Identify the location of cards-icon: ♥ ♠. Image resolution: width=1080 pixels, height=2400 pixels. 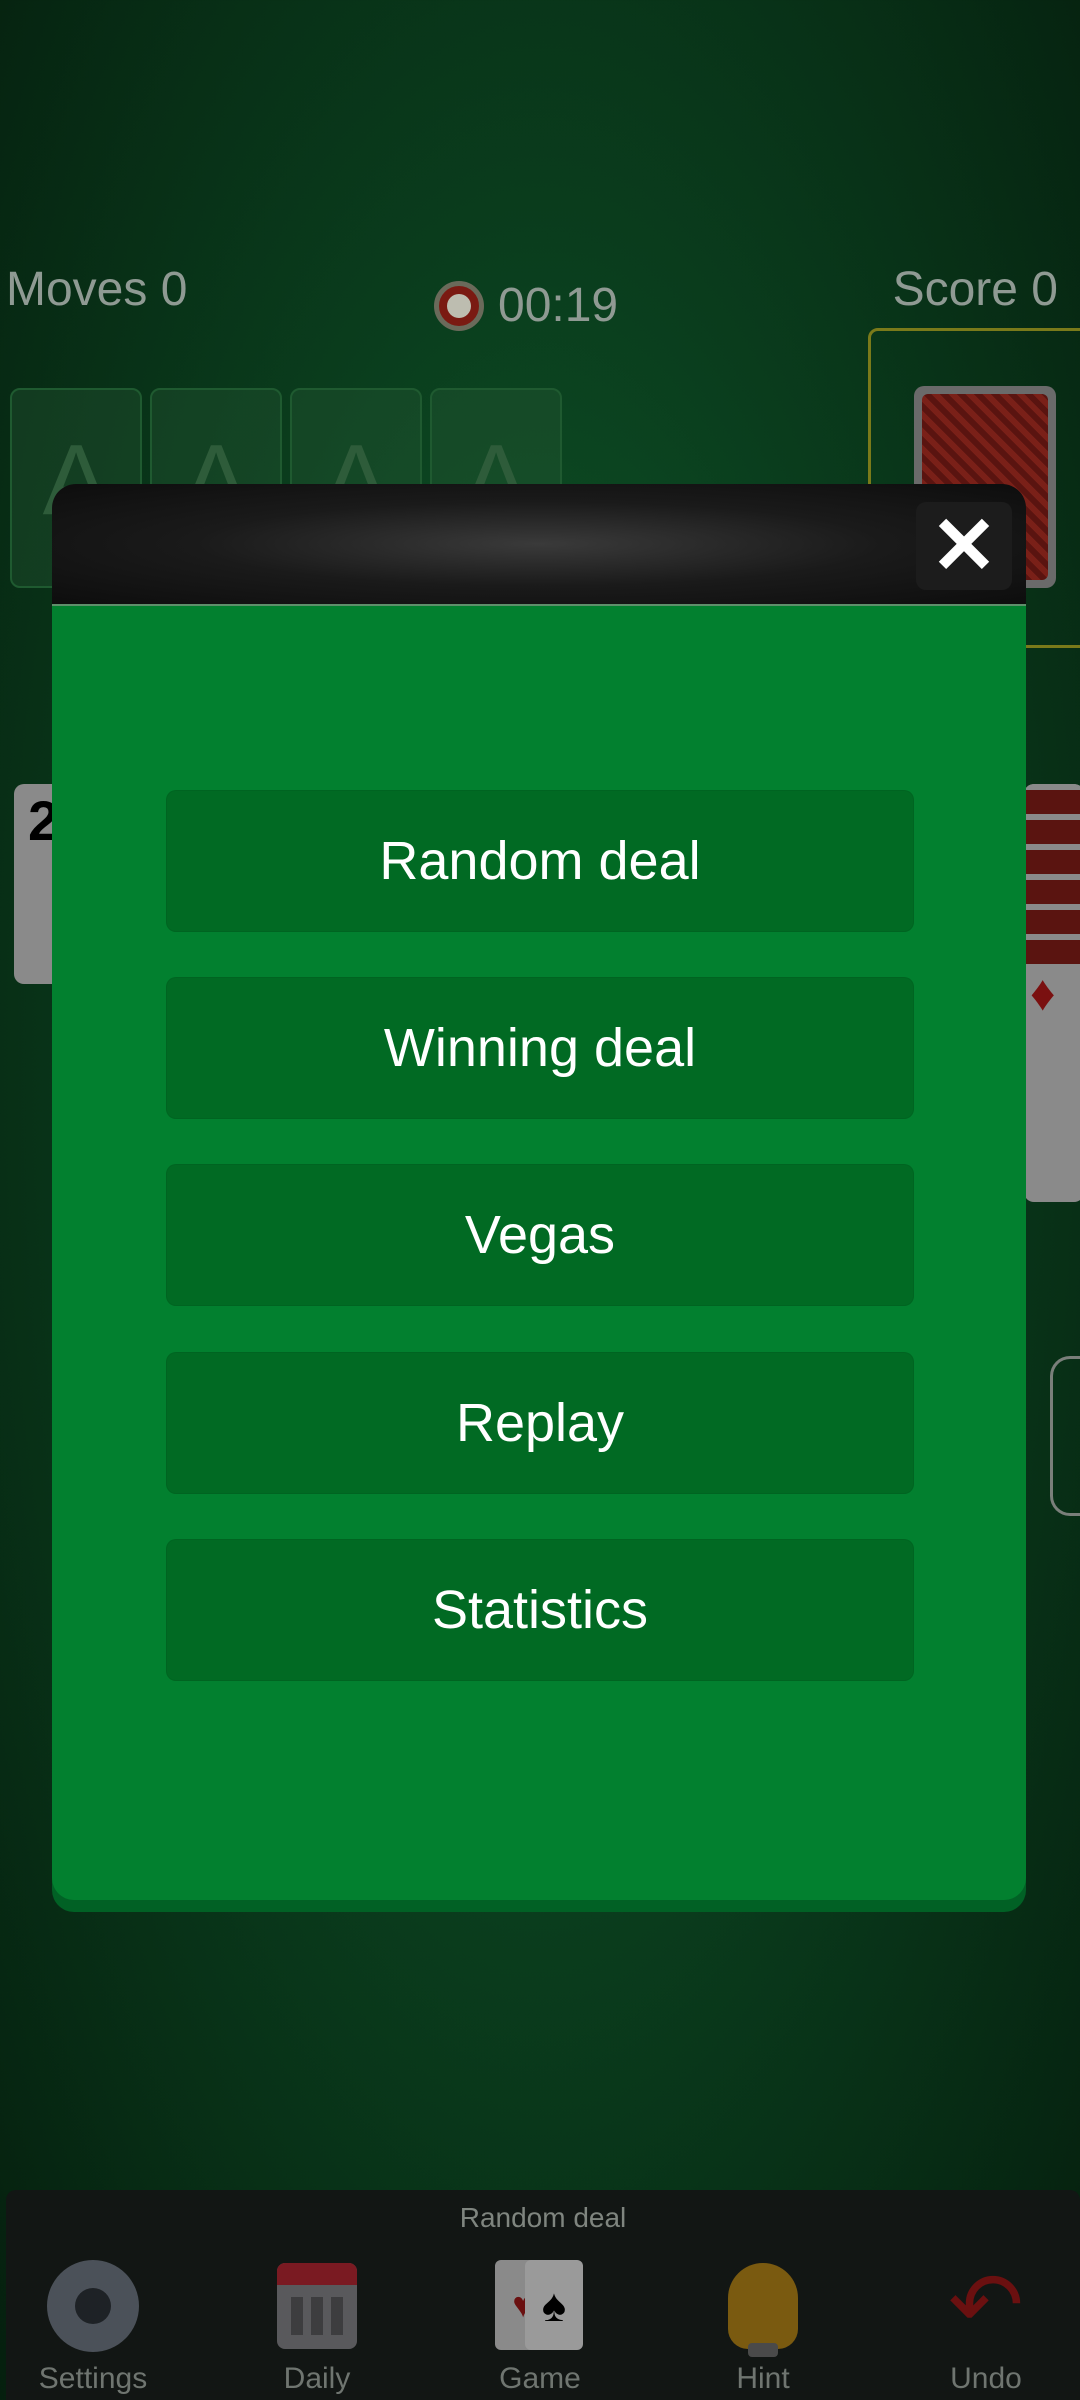
(540, 2306).